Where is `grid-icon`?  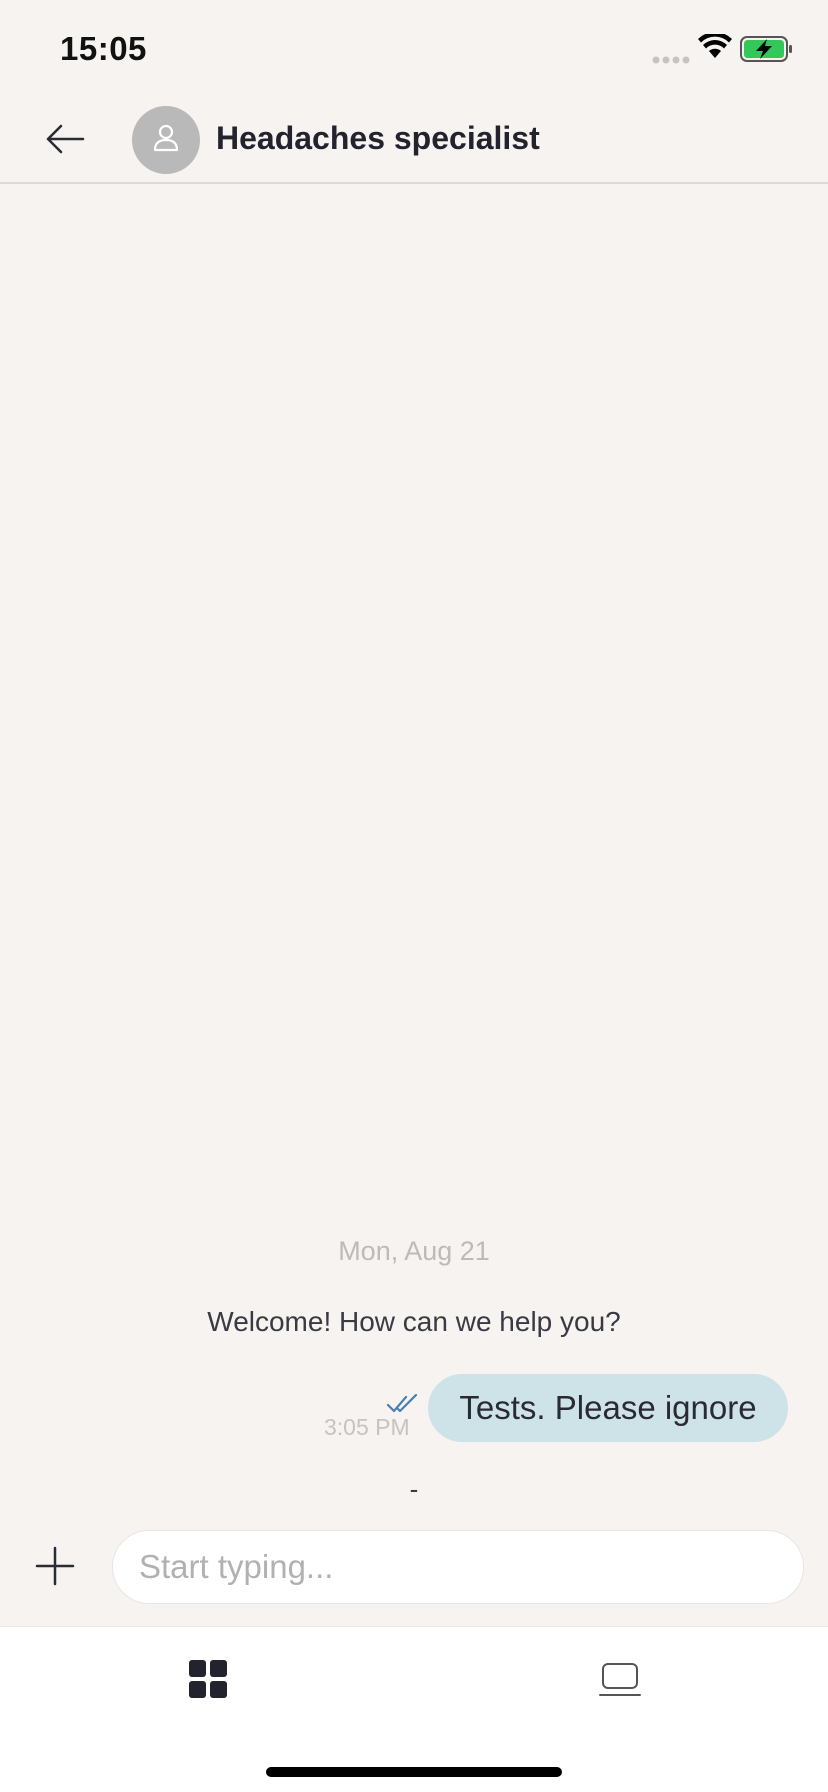 grid-icon is located at coordinates (208, 1681).